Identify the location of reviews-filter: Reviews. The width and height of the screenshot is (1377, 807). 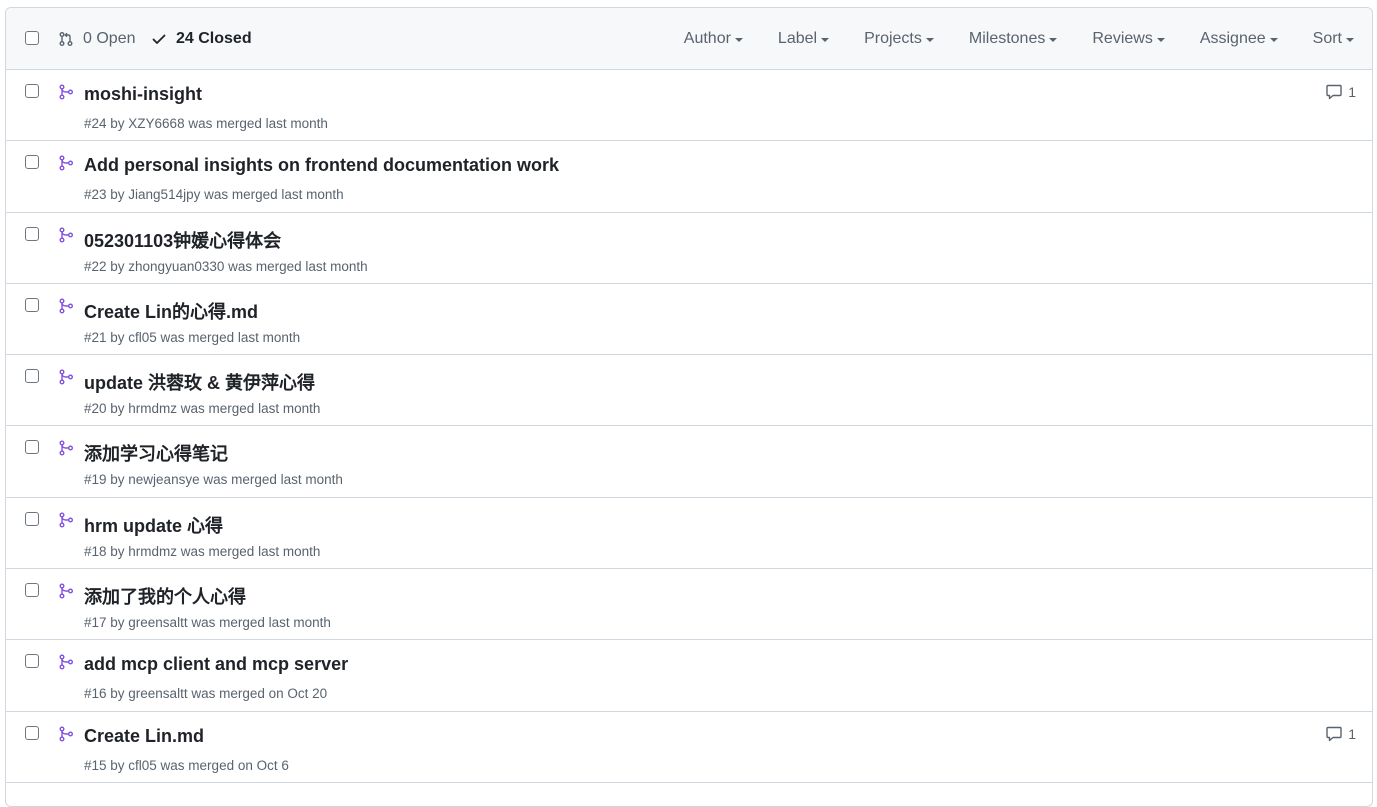
(1128, 39).